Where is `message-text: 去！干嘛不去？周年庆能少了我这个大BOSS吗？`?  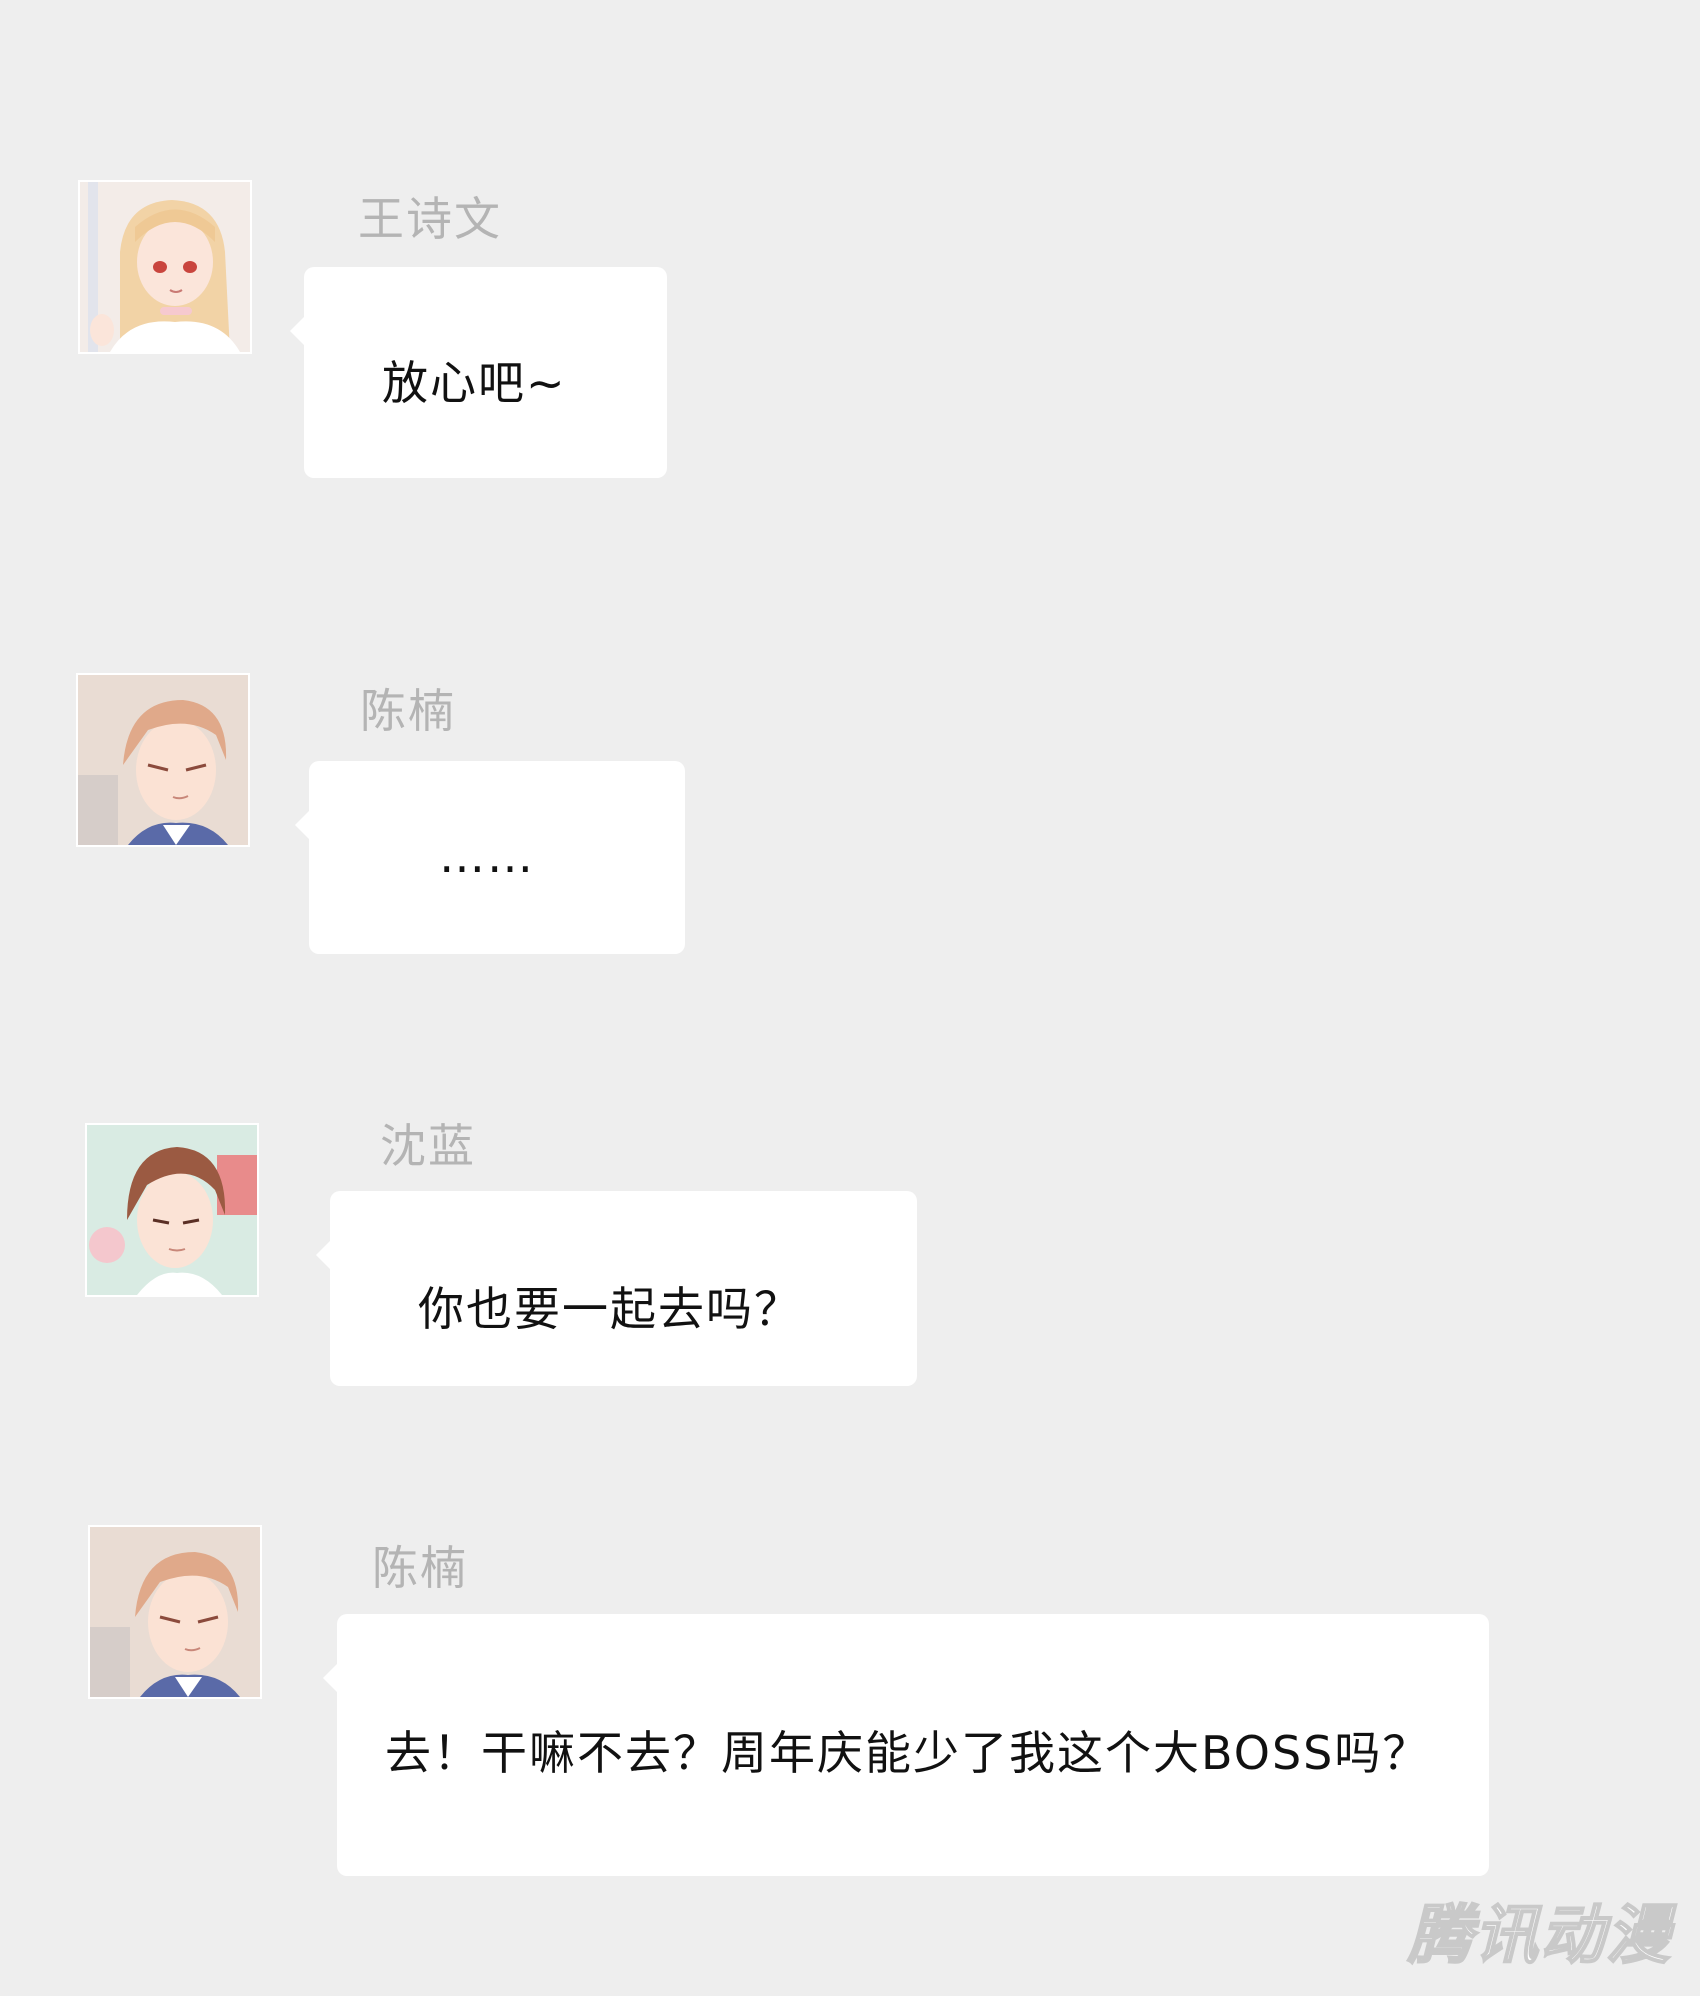 message-text: 去！干嘛不去？周年庆能少了我这个大BOSS吗？ is located at coordinates (908, 1753).